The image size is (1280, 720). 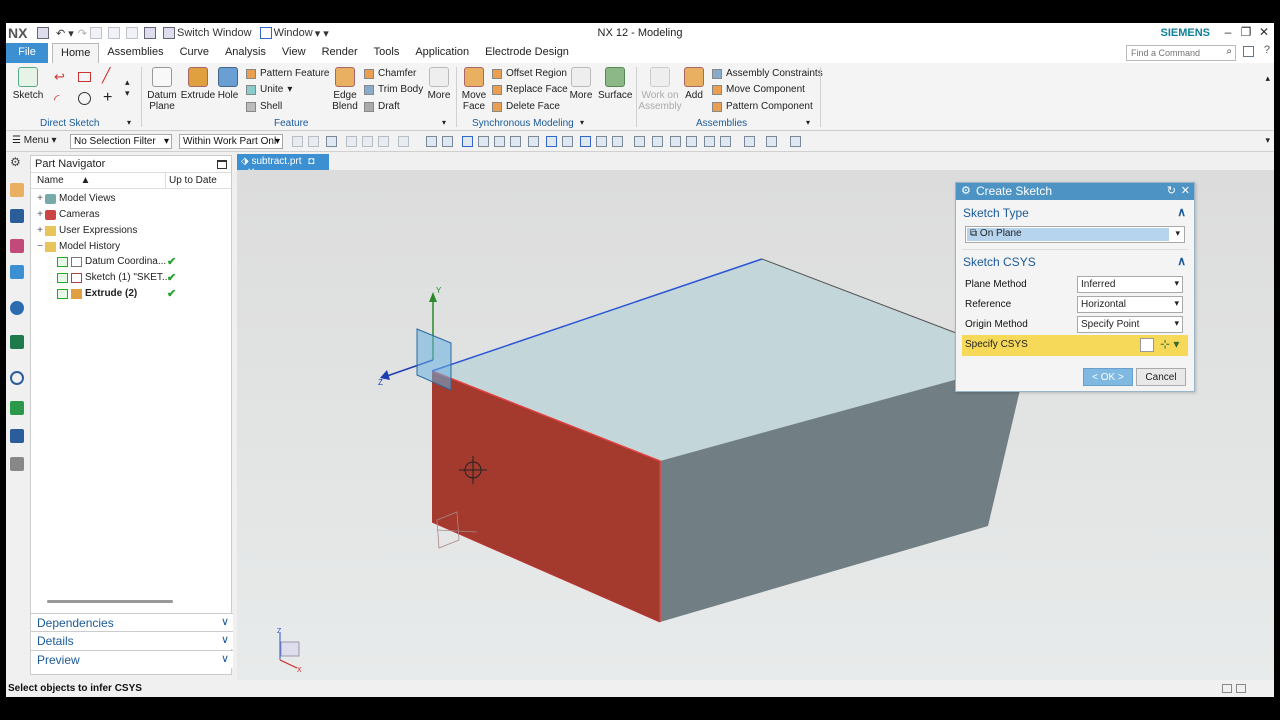 What do you see at coordinates (107, 98) in the screenshot?
I see `point-icon: +` at bounding box center [107, 98].